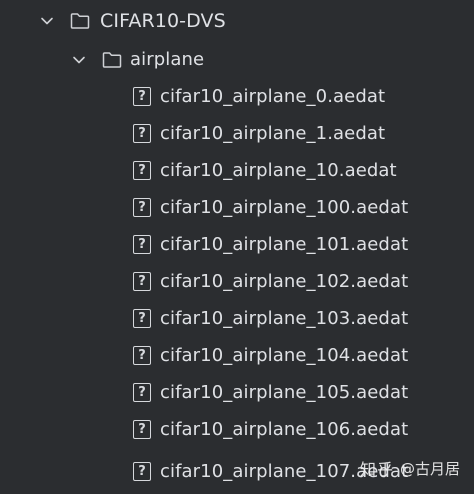 This screenshot has width=474, height=494. I want to click on tree-file-item: ? cifar10_airplane_0.aedat, so click(237, 96).